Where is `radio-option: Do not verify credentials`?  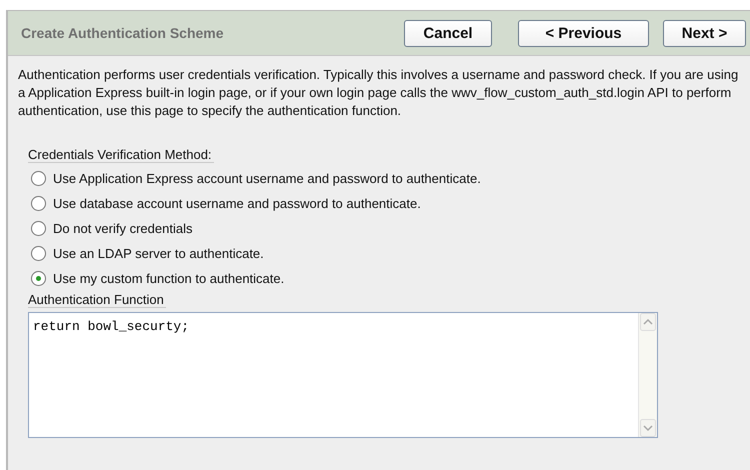
radio-option: Do not verify credentials is located at coordinates (111, 228).